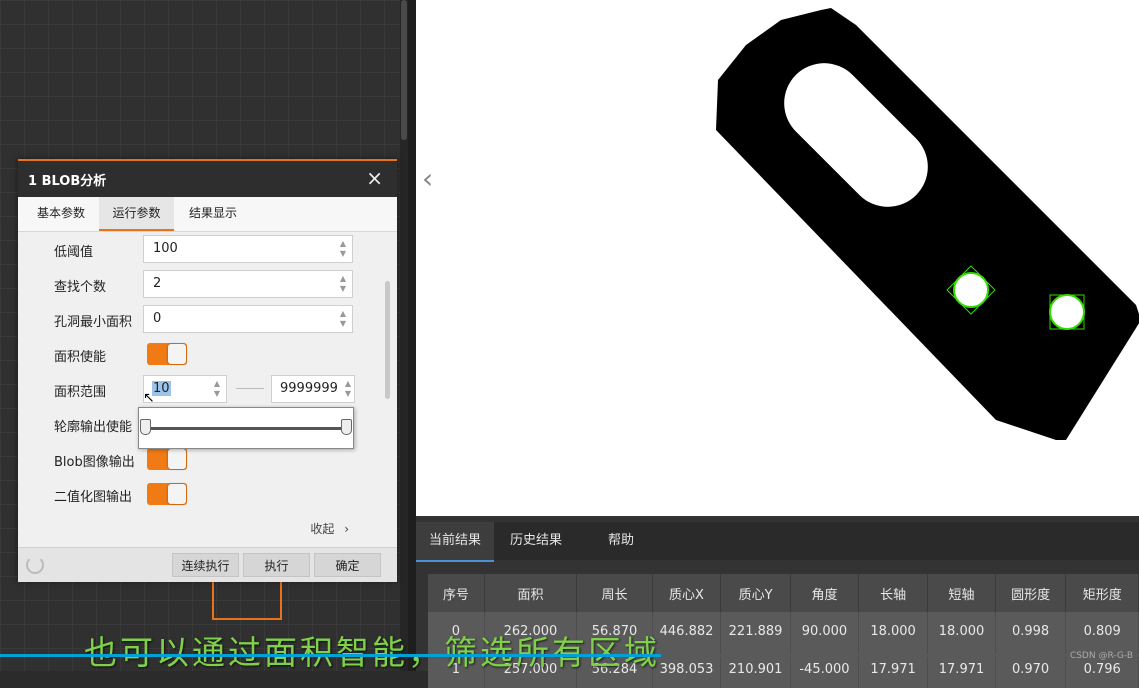 The width and height of the screenshot is (1139, 688). Describe the element at coordinates (347, 565) in the screenshot. I see `confirm-button: 确定` at that location.